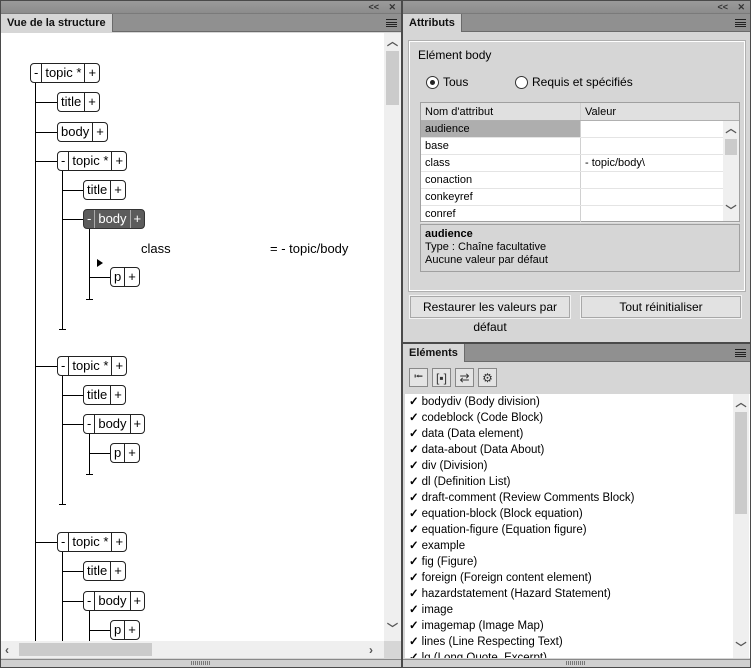 The height and width of the screenshot is (668, 751). What do you see at coordinates (577, 482) in the screenshot?
I see `element-list-item: ✓ dl (Definition List)` at bounding box center [577, 482].